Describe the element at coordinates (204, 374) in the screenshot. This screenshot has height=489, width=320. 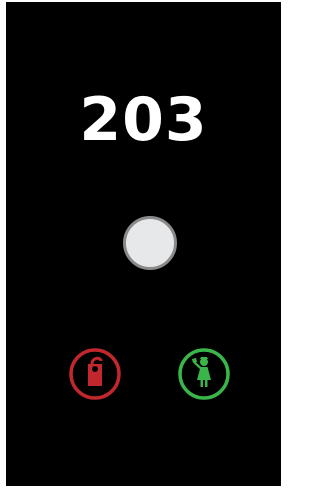
I see `make-up-room-icon` at that location.